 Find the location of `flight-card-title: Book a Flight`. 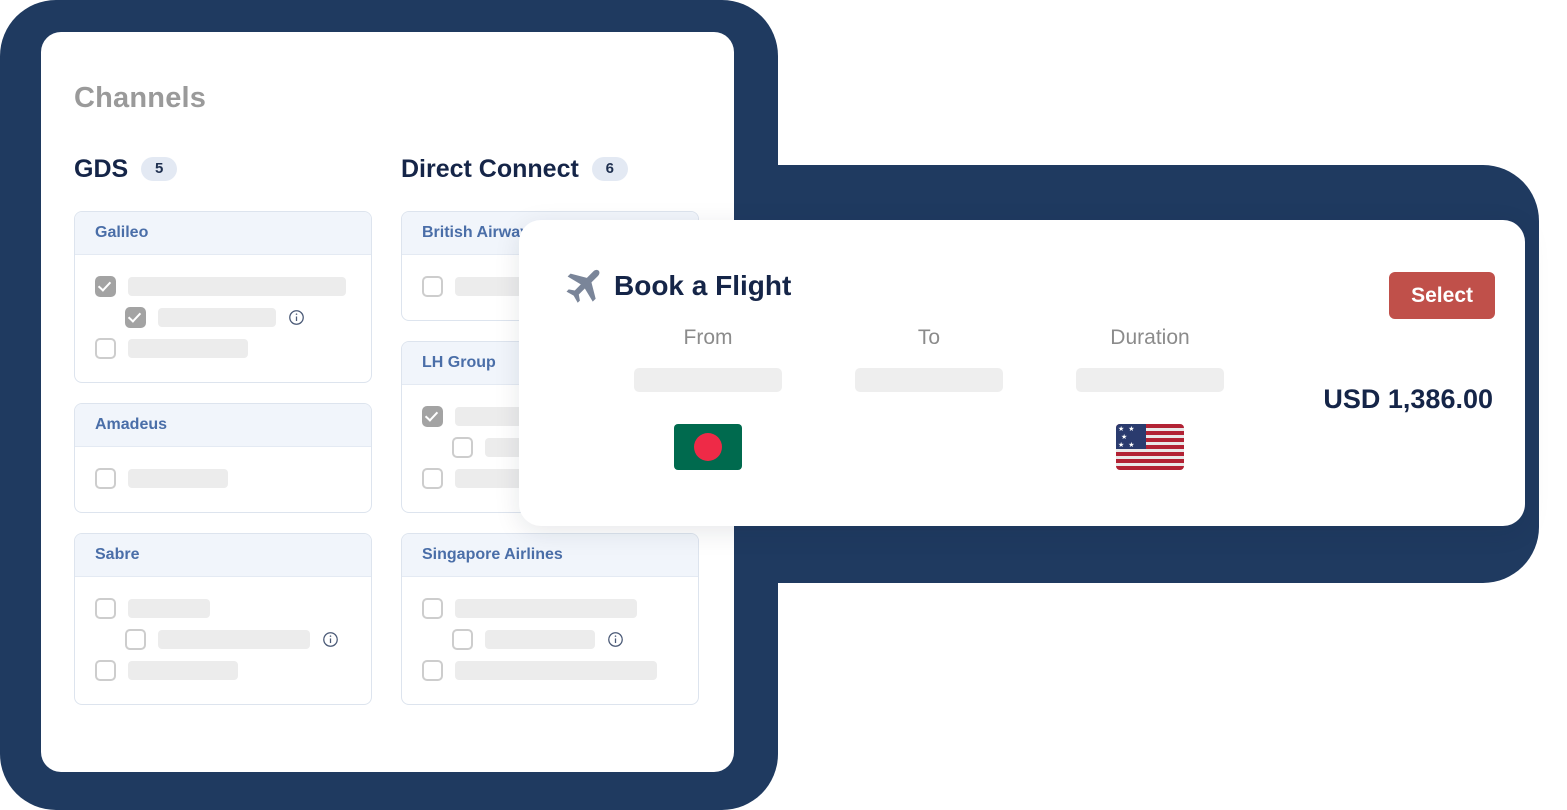

flight-card-title: Book a Flight is located at coordinates (703, 285).